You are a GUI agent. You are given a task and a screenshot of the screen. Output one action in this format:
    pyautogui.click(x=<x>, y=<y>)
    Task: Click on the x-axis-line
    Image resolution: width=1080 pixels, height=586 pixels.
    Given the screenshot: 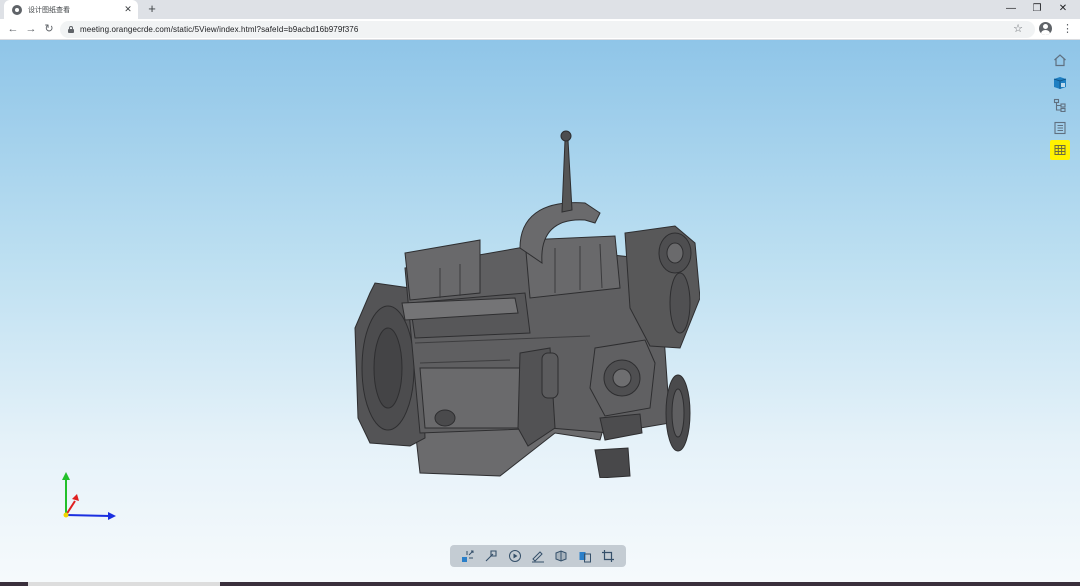 What is the action you would take?
    pyautogui.click(x=88, y=515)
    